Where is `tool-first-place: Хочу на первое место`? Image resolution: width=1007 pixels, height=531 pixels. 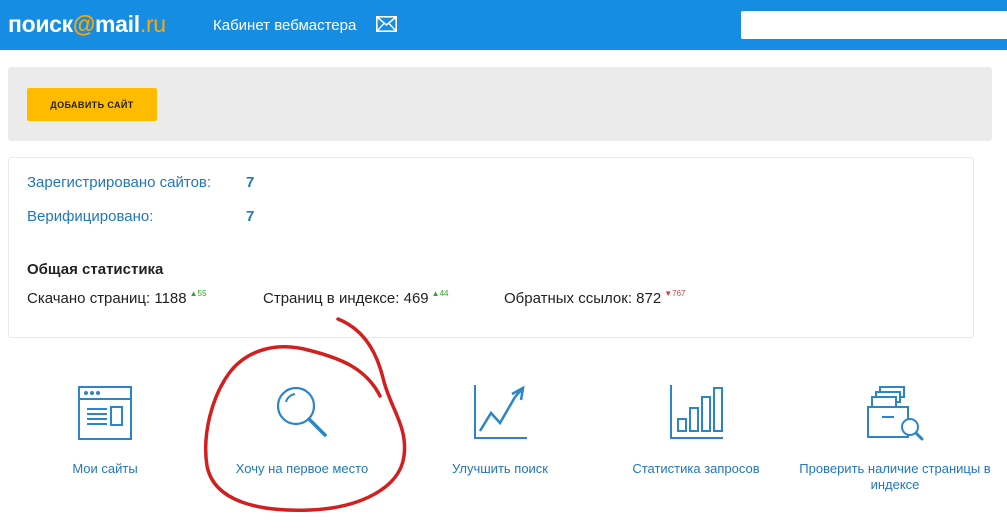
tool-first-place: Хочу на первое место is located at coordinates (302, 430).